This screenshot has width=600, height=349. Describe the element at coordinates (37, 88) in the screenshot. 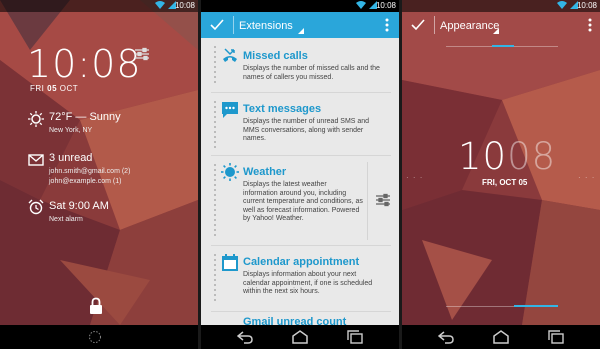

I see `date-weekday: FRI` at that location.